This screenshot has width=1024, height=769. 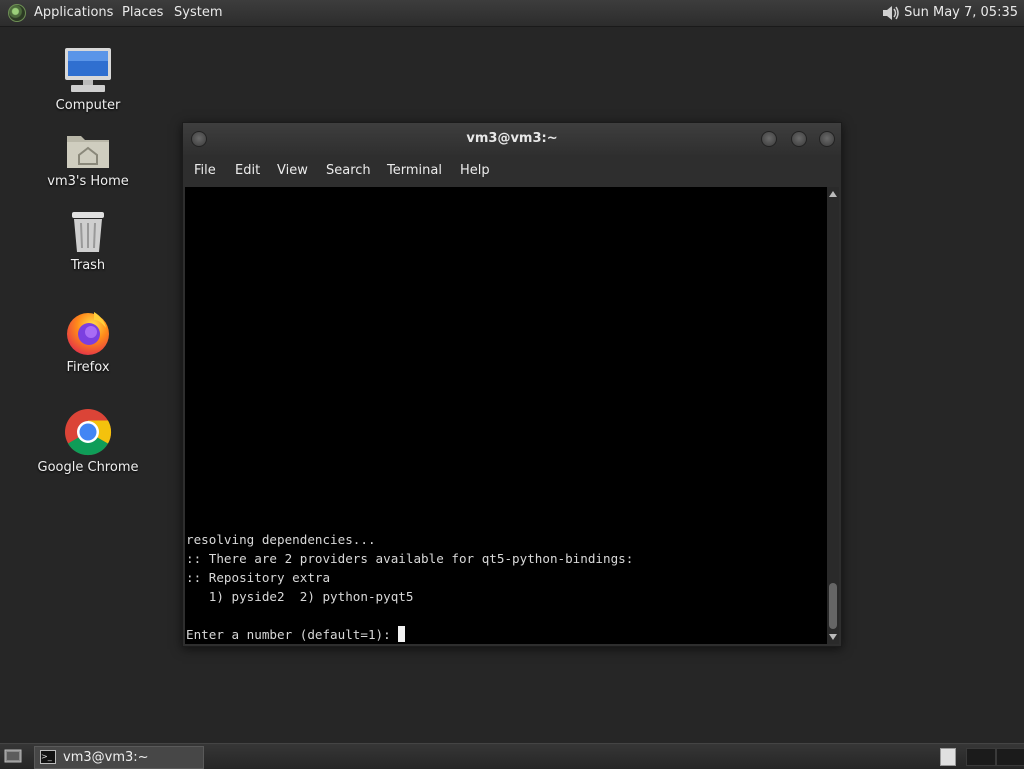 I want to click on clock: Sun May 7, 05:35, so click(x=961, y=13).